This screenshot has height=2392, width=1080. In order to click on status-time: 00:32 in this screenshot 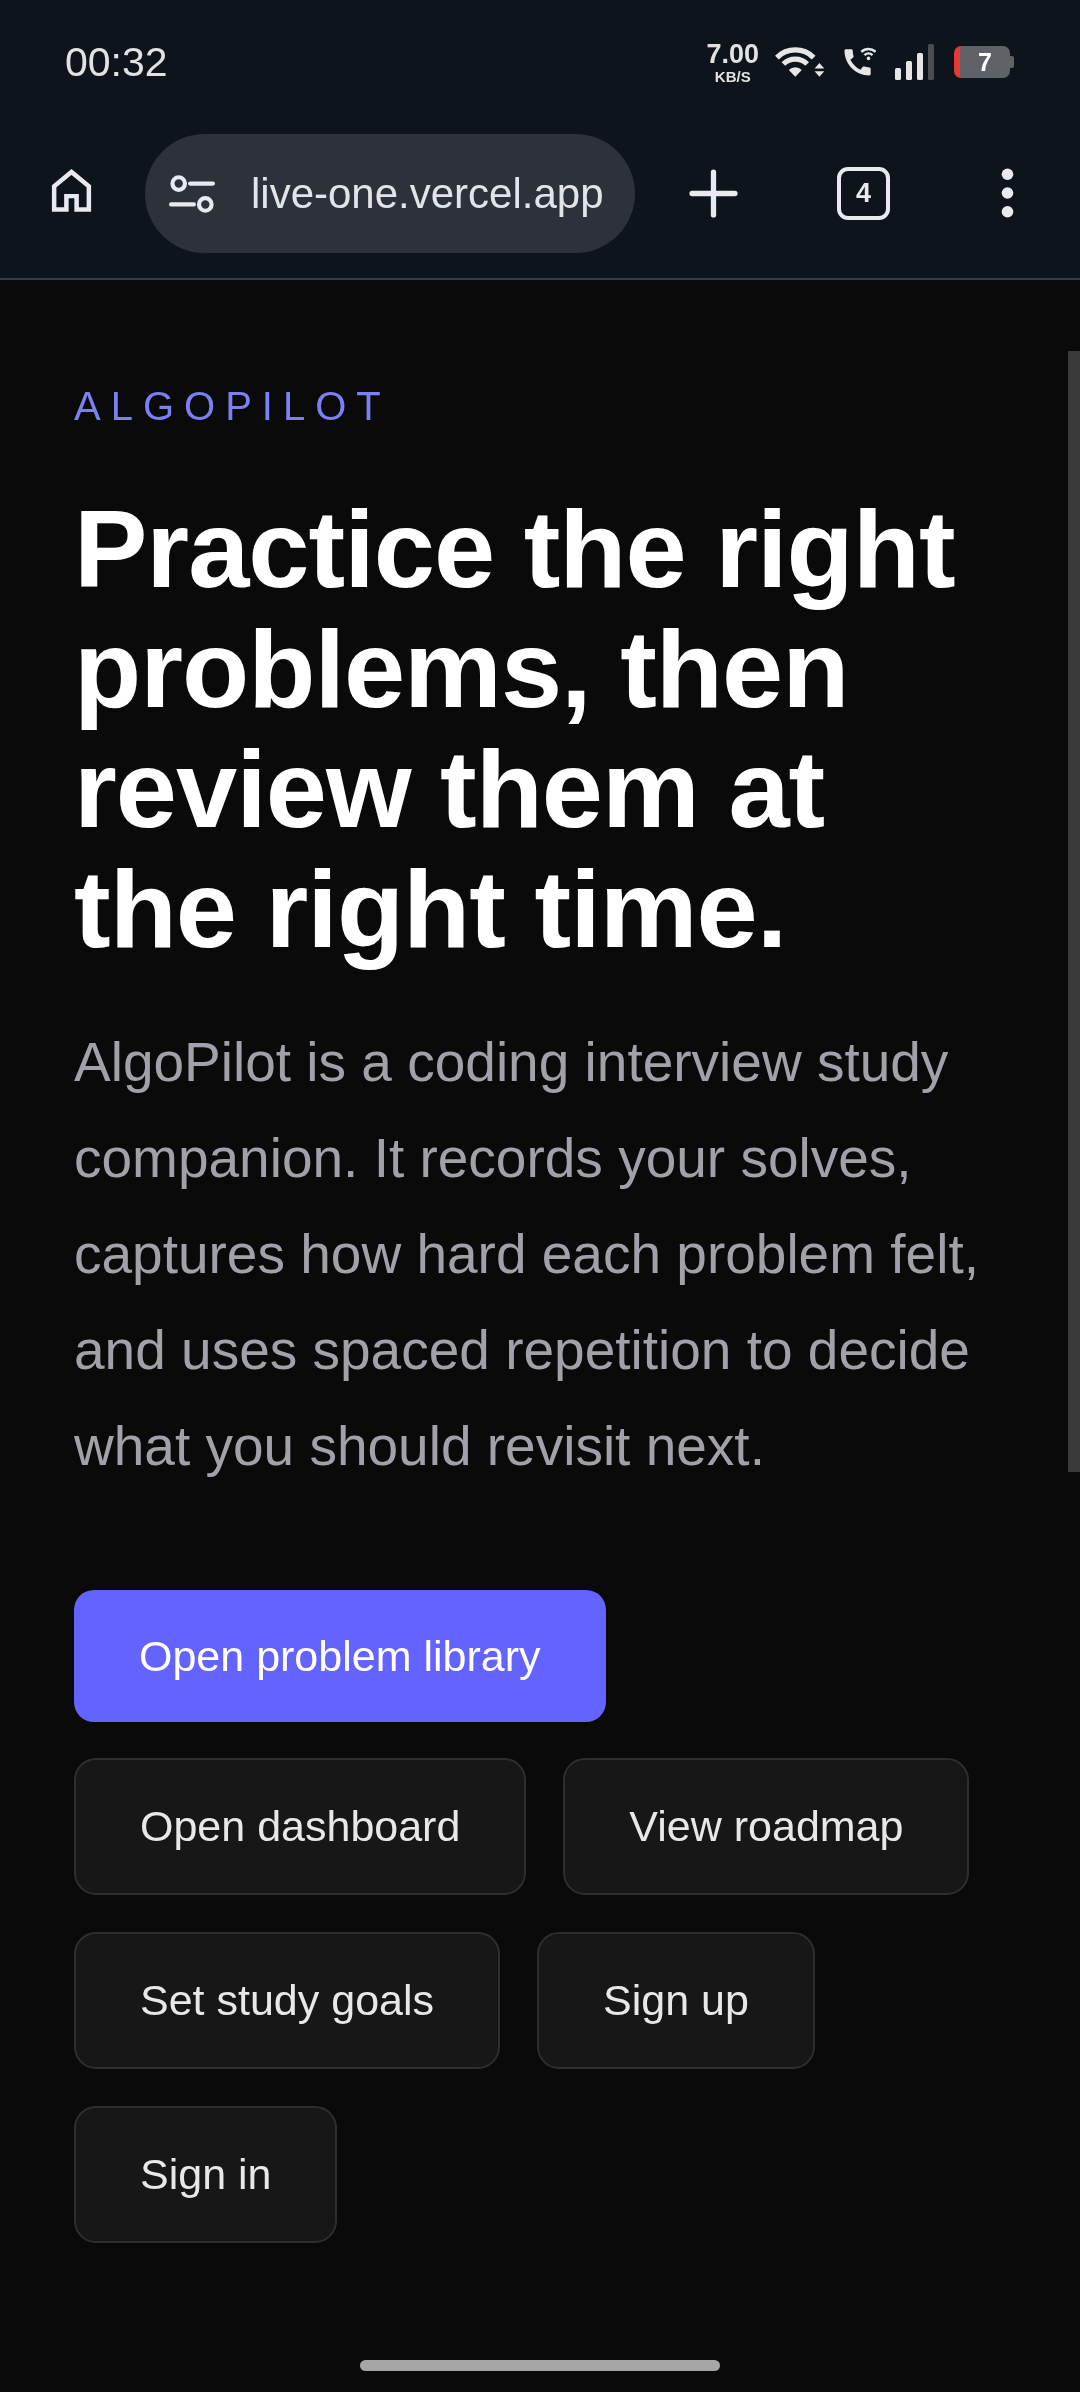, I will do `click(116, 62)`.